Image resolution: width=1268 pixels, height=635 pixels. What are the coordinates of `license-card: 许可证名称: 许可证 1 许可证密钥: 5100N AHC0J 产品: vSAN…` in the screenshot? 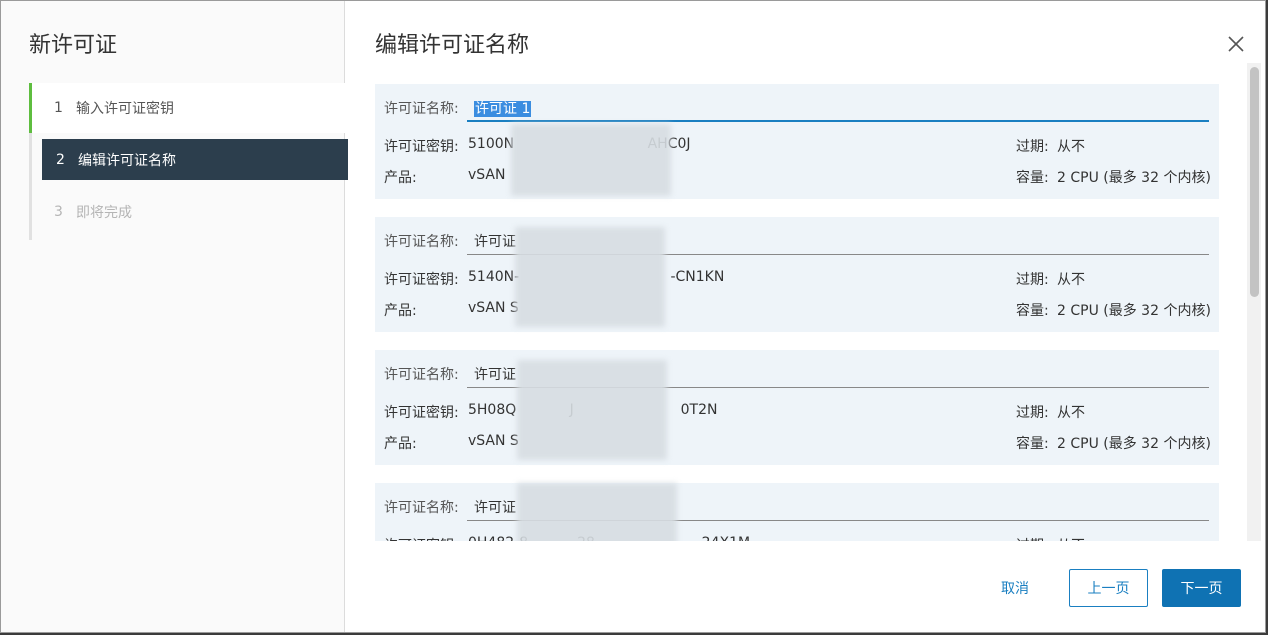 It's located at (797, 141).